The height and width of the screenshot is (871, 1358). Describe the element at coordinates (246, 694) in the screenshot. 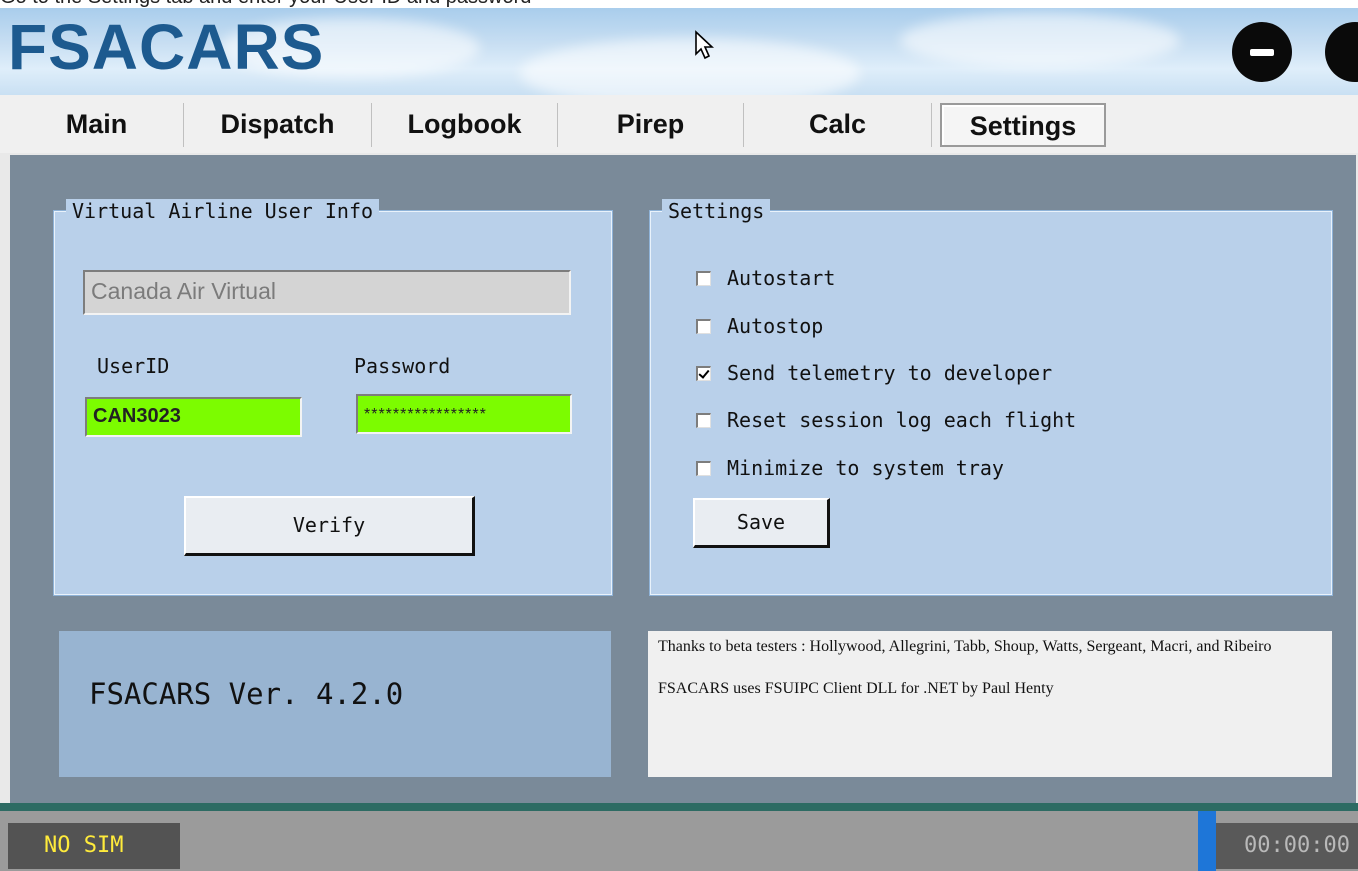

I see `version-text: FSACARS Ver. 4.2.0` at that location.